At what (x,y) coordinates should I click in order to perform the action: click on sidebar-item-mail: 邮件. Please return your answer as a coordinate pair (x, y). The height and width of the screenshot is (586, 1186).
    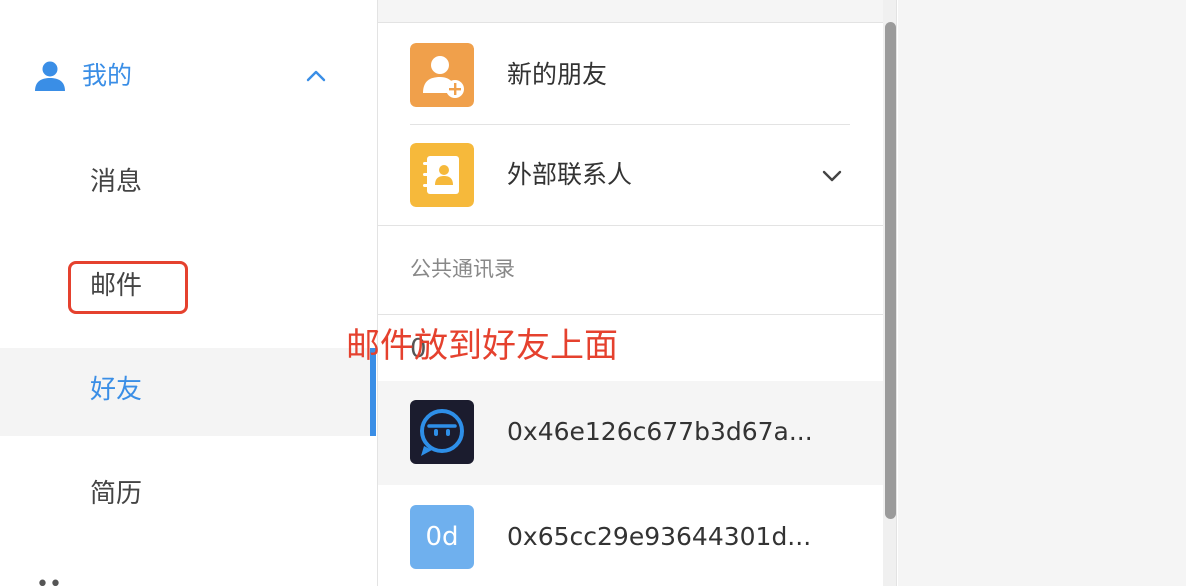
    Looking at the image, I should click on (188, 288).